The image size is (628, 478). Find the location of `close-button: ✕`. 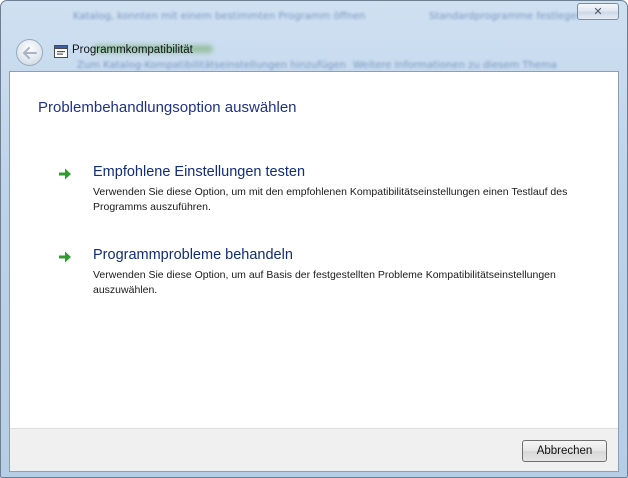

close-button: ✕ is located at coordinates (598, 11).